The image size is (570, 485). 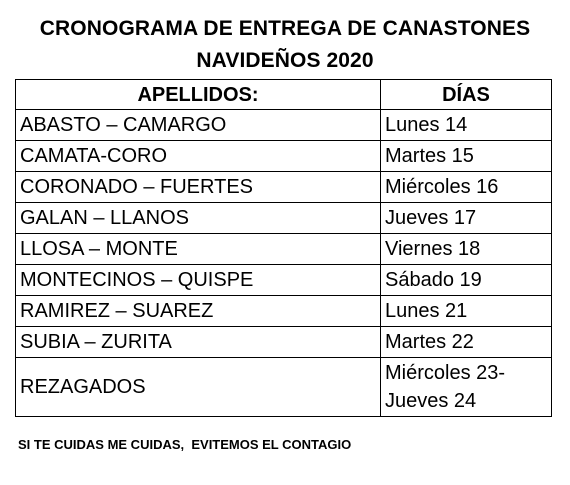 I want to click on cell-dias: Miércoles 16, so click(x=466, y=187).